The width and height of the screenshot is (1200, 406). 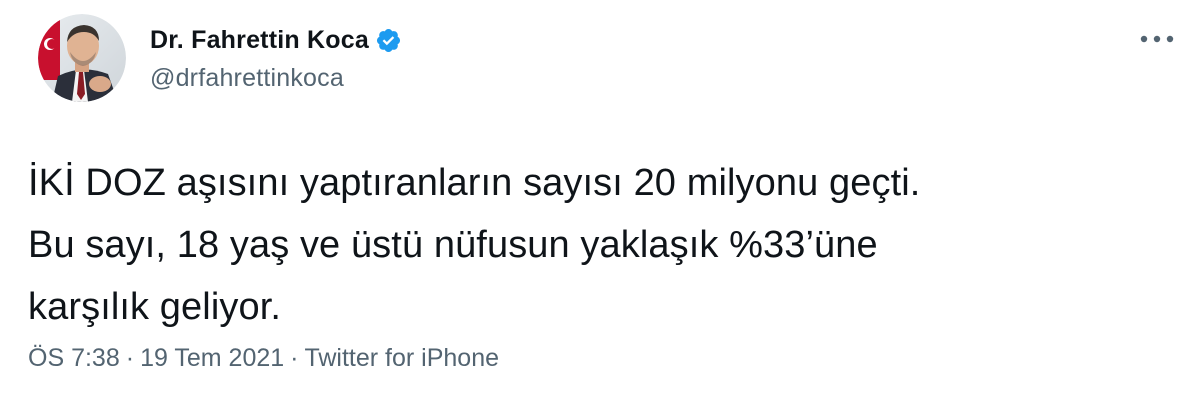 I want to click on more-options-button, so click(x=1157, y=39).